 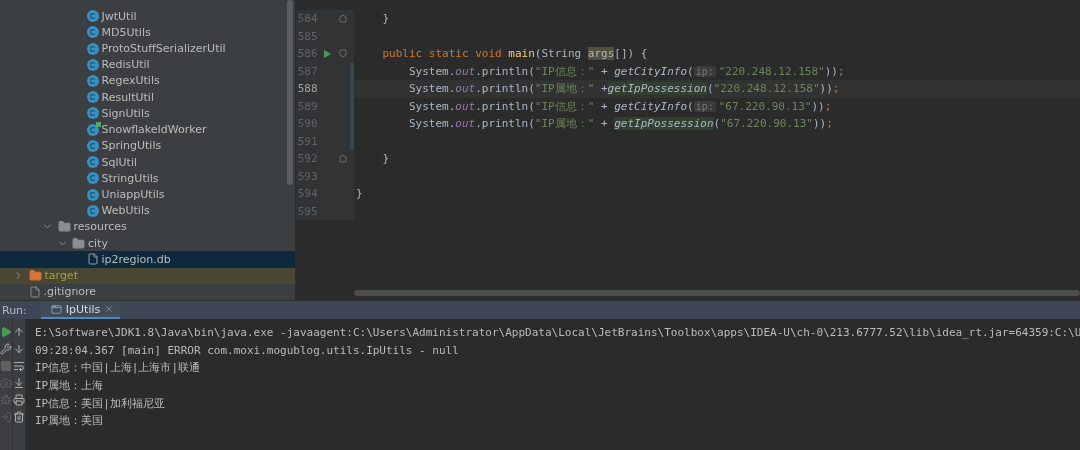 I want to click on trash-icon, so click(x=19, y=417).